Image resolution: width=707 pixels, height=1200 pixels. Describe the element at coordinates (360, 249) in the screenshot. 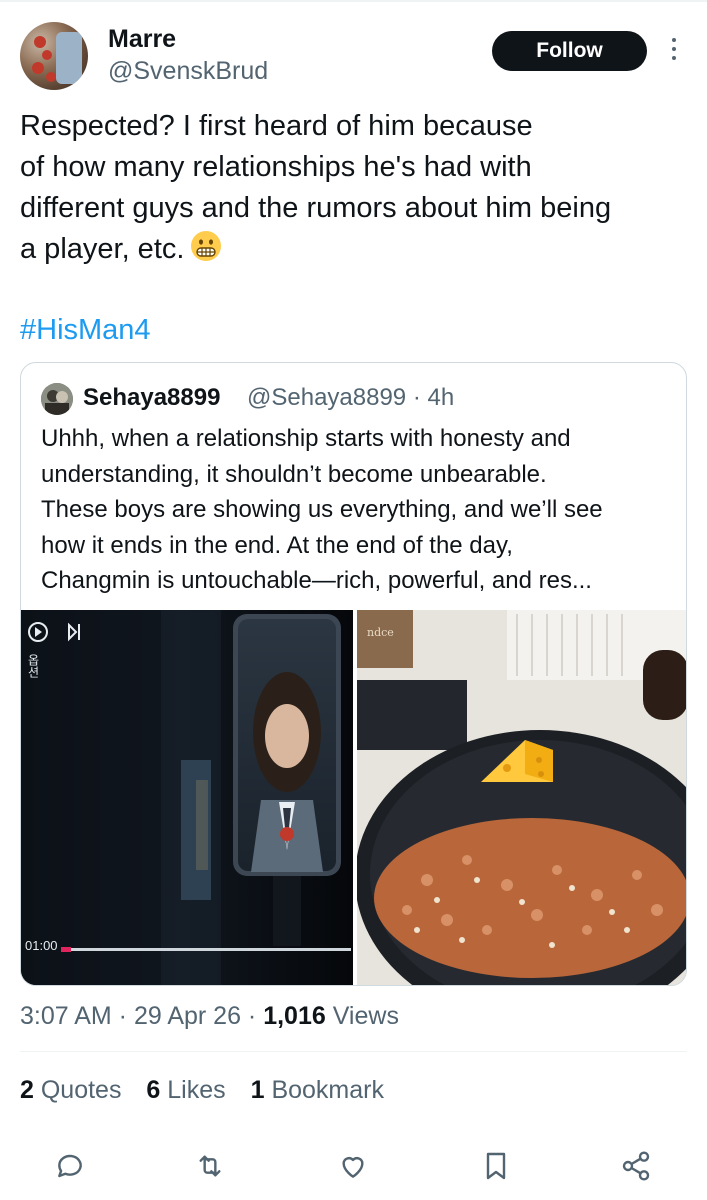

I see `tweet-line: a player, etc.` at that location.